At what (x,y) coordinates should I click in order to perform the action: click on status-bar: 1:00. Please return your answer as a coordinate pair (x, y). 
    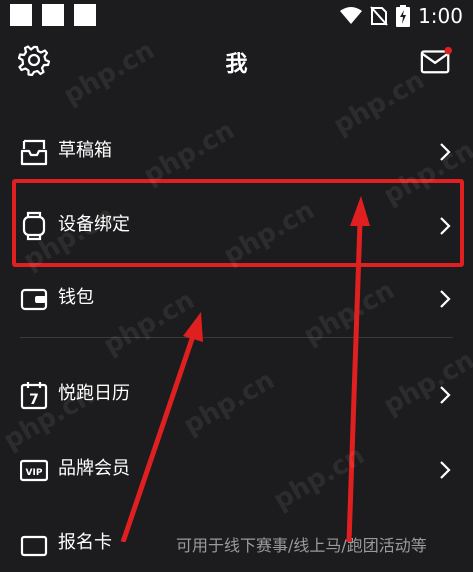
    Looking at the image, I should click on (236, 17).